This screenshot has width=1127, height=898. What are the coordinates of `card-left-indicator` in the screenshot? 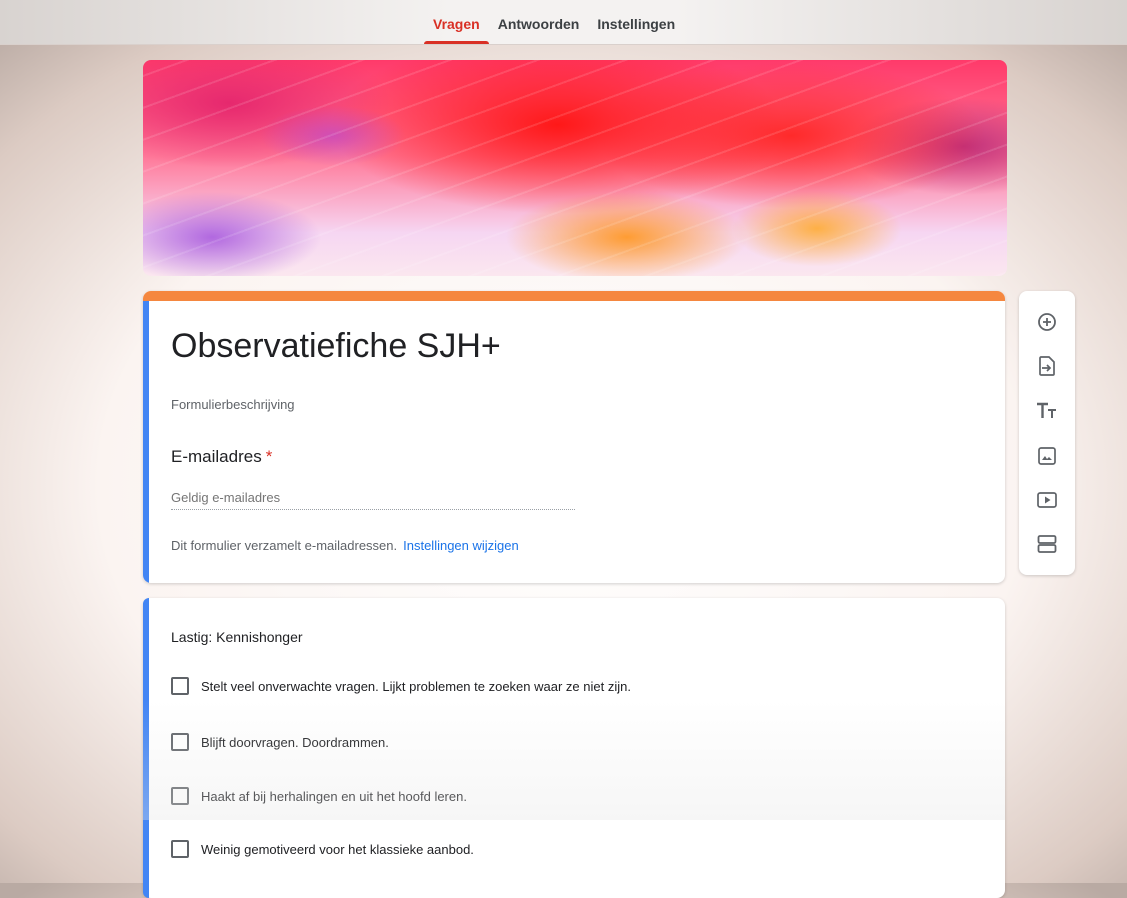 It's located at (146, 748).